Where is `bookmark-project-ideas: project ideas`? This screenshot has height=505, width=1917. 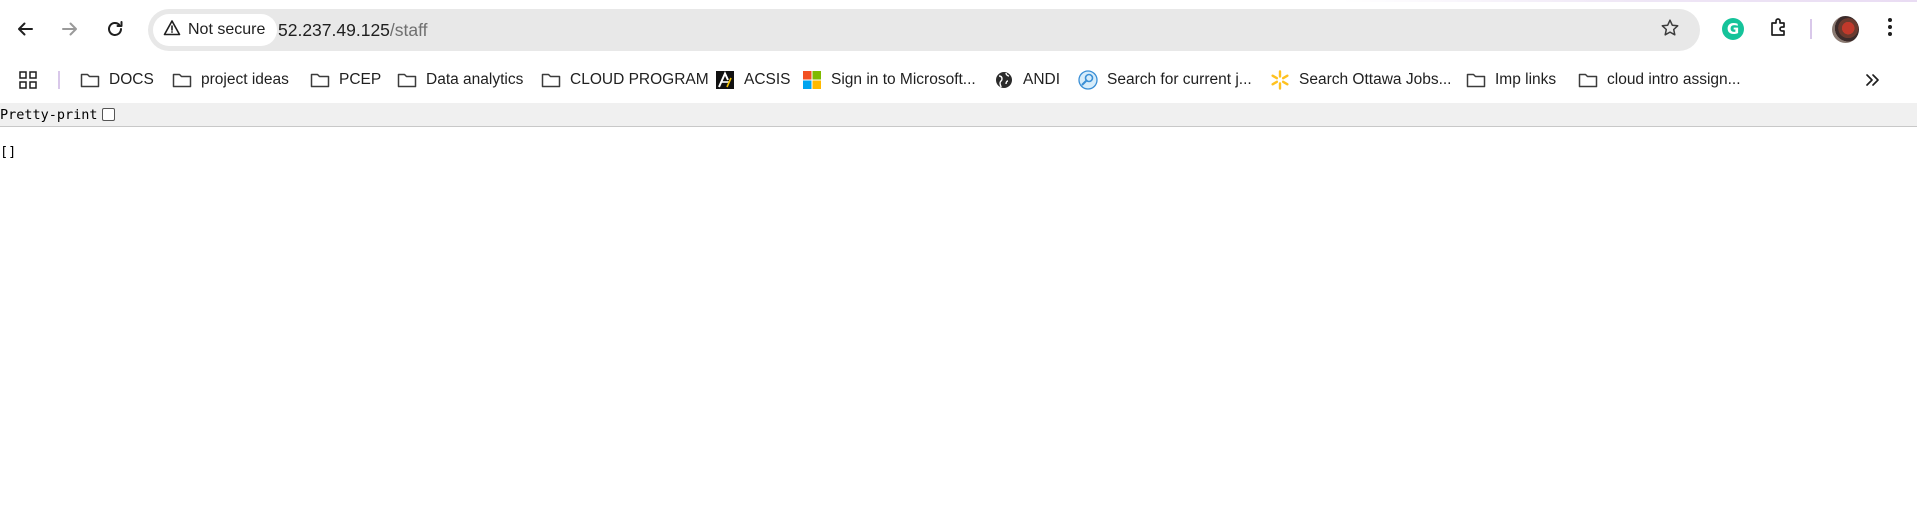
bookmark-project-ideas: project ideas is located at coordinates (230, 80).